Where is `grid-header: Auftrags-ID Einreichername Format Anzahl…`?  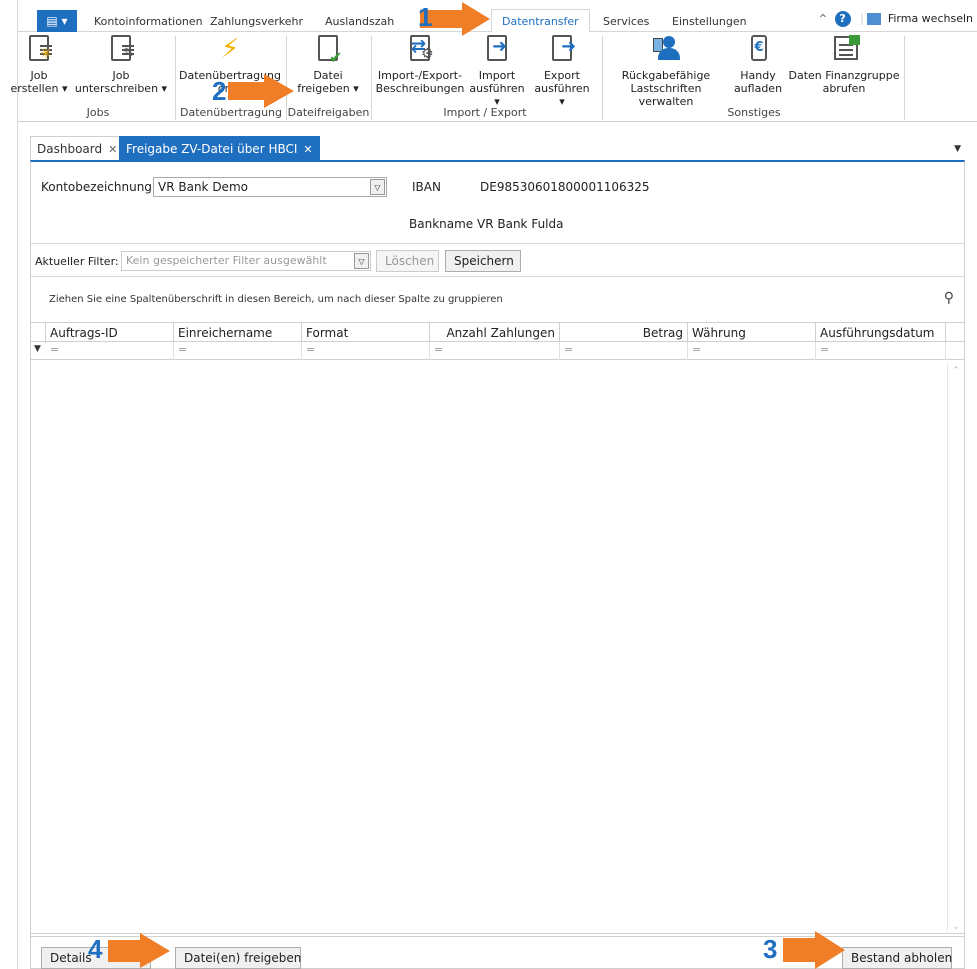
grid-header: Auftrags-ID Einreichername Format Anzahl… is located at coordinates (497, 332).